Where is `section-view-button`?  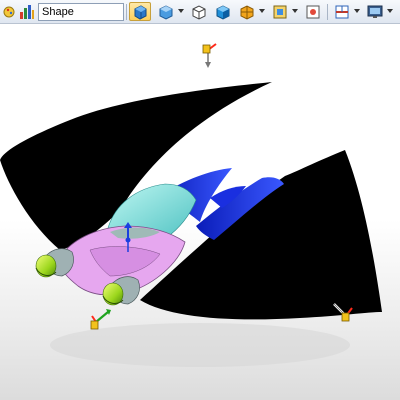
section-view-button is located at coordinates (247, 11).